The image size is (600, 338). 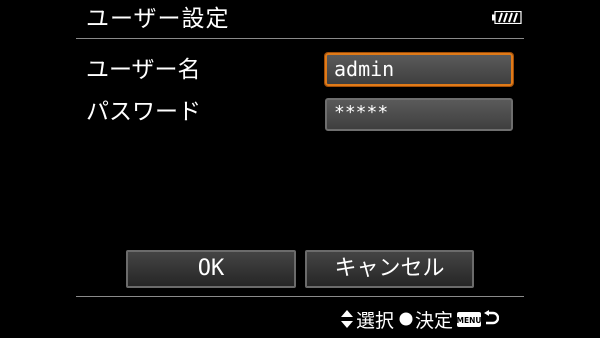 I want to click on cancel-button: キャンセル, so click(x=389, y=269).